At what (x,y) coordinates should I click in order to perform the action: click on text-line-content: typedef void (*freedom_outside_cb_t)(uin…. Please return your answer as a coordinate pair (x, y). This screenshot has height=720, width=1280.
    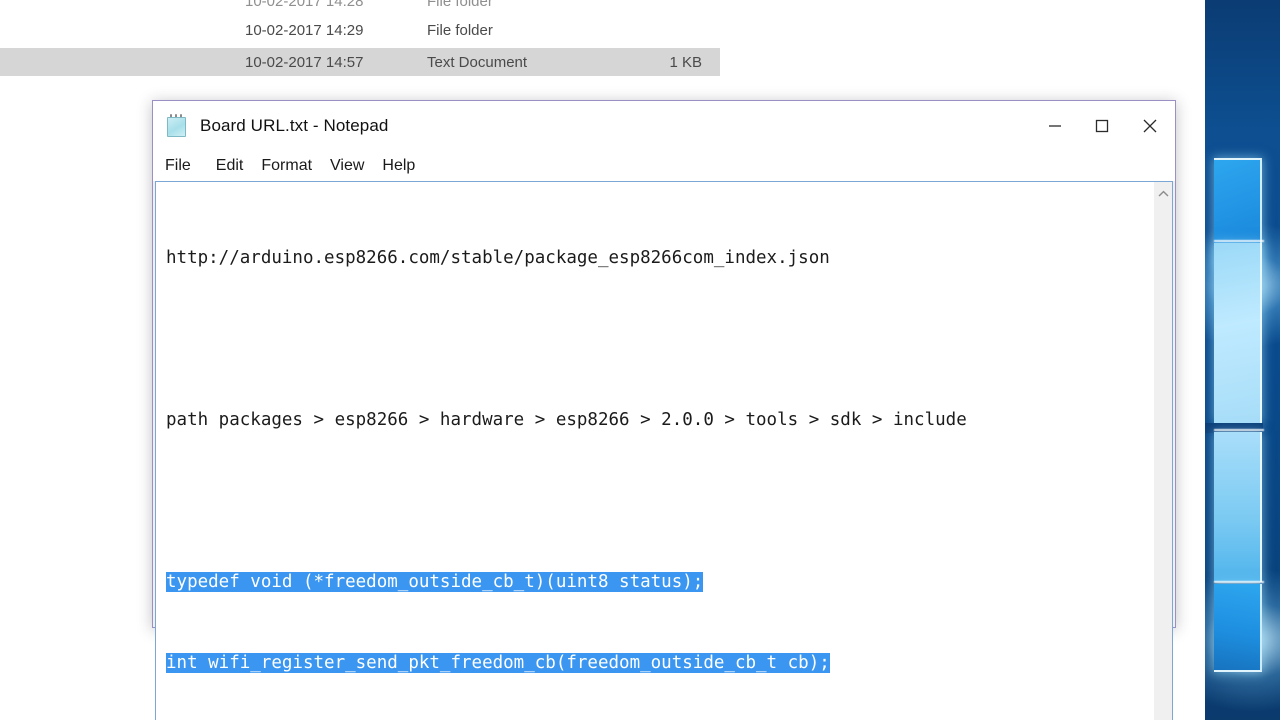
    Looking at the image, I should click on (435, 582).